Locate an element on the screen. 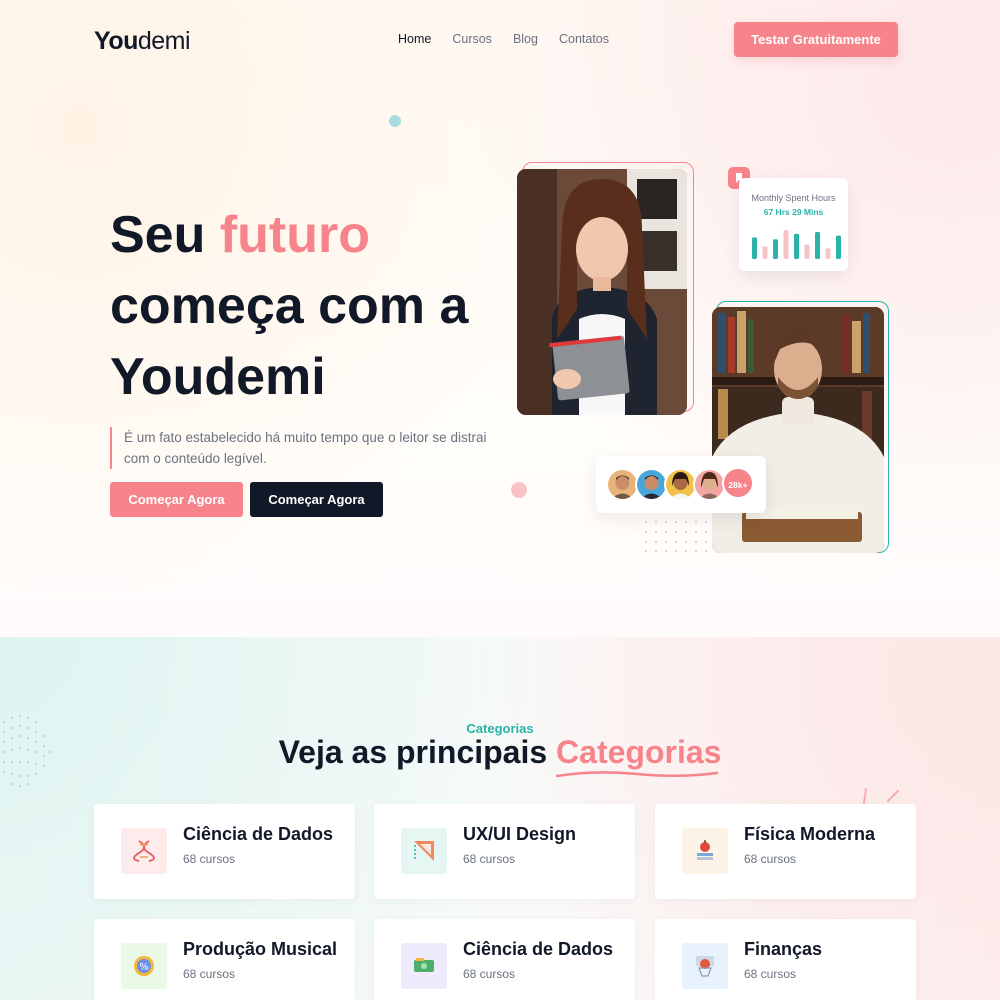 The width and height of the screenshot is (1000, 1000). money-bill-icon is located at coordinates (424, 966).